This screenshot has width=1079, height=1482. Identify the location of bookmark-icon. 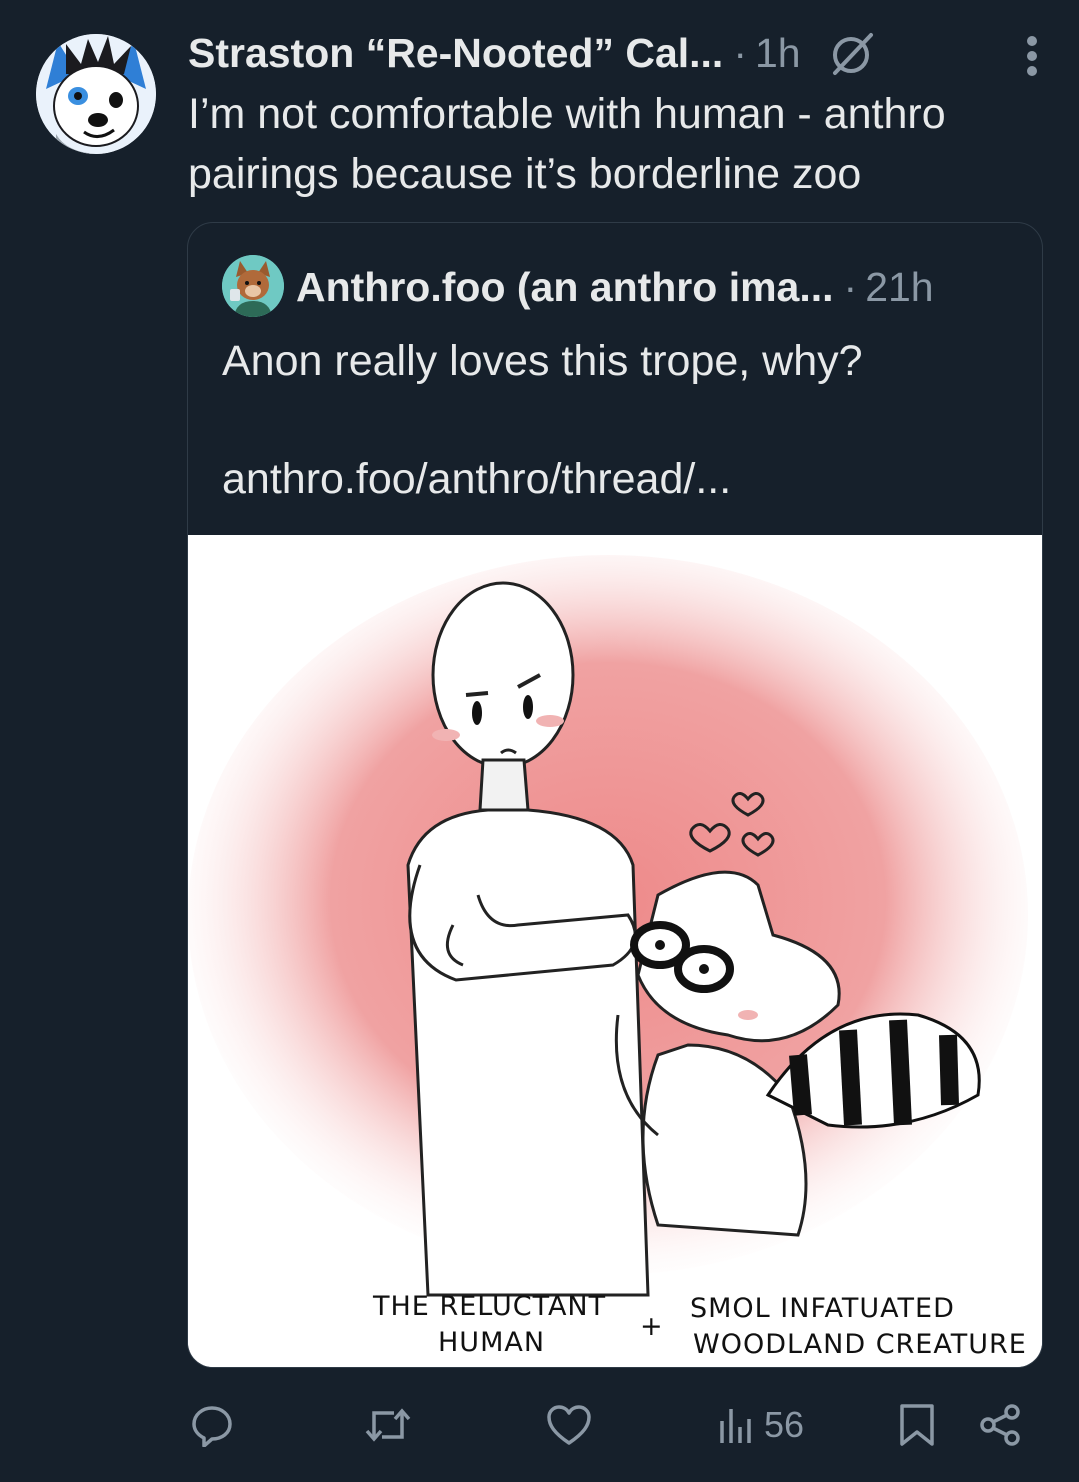
(917, 1425).